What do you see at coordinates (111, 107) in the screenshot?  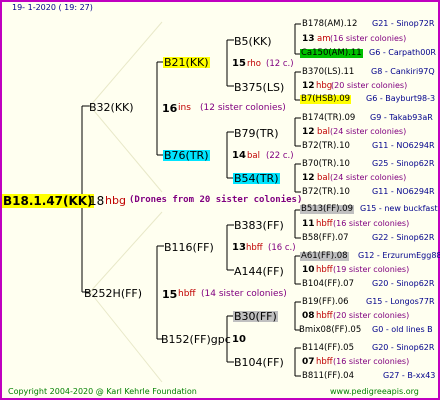 I see `gen1-b32: B32(KK)` at bounding box center [111, 107].